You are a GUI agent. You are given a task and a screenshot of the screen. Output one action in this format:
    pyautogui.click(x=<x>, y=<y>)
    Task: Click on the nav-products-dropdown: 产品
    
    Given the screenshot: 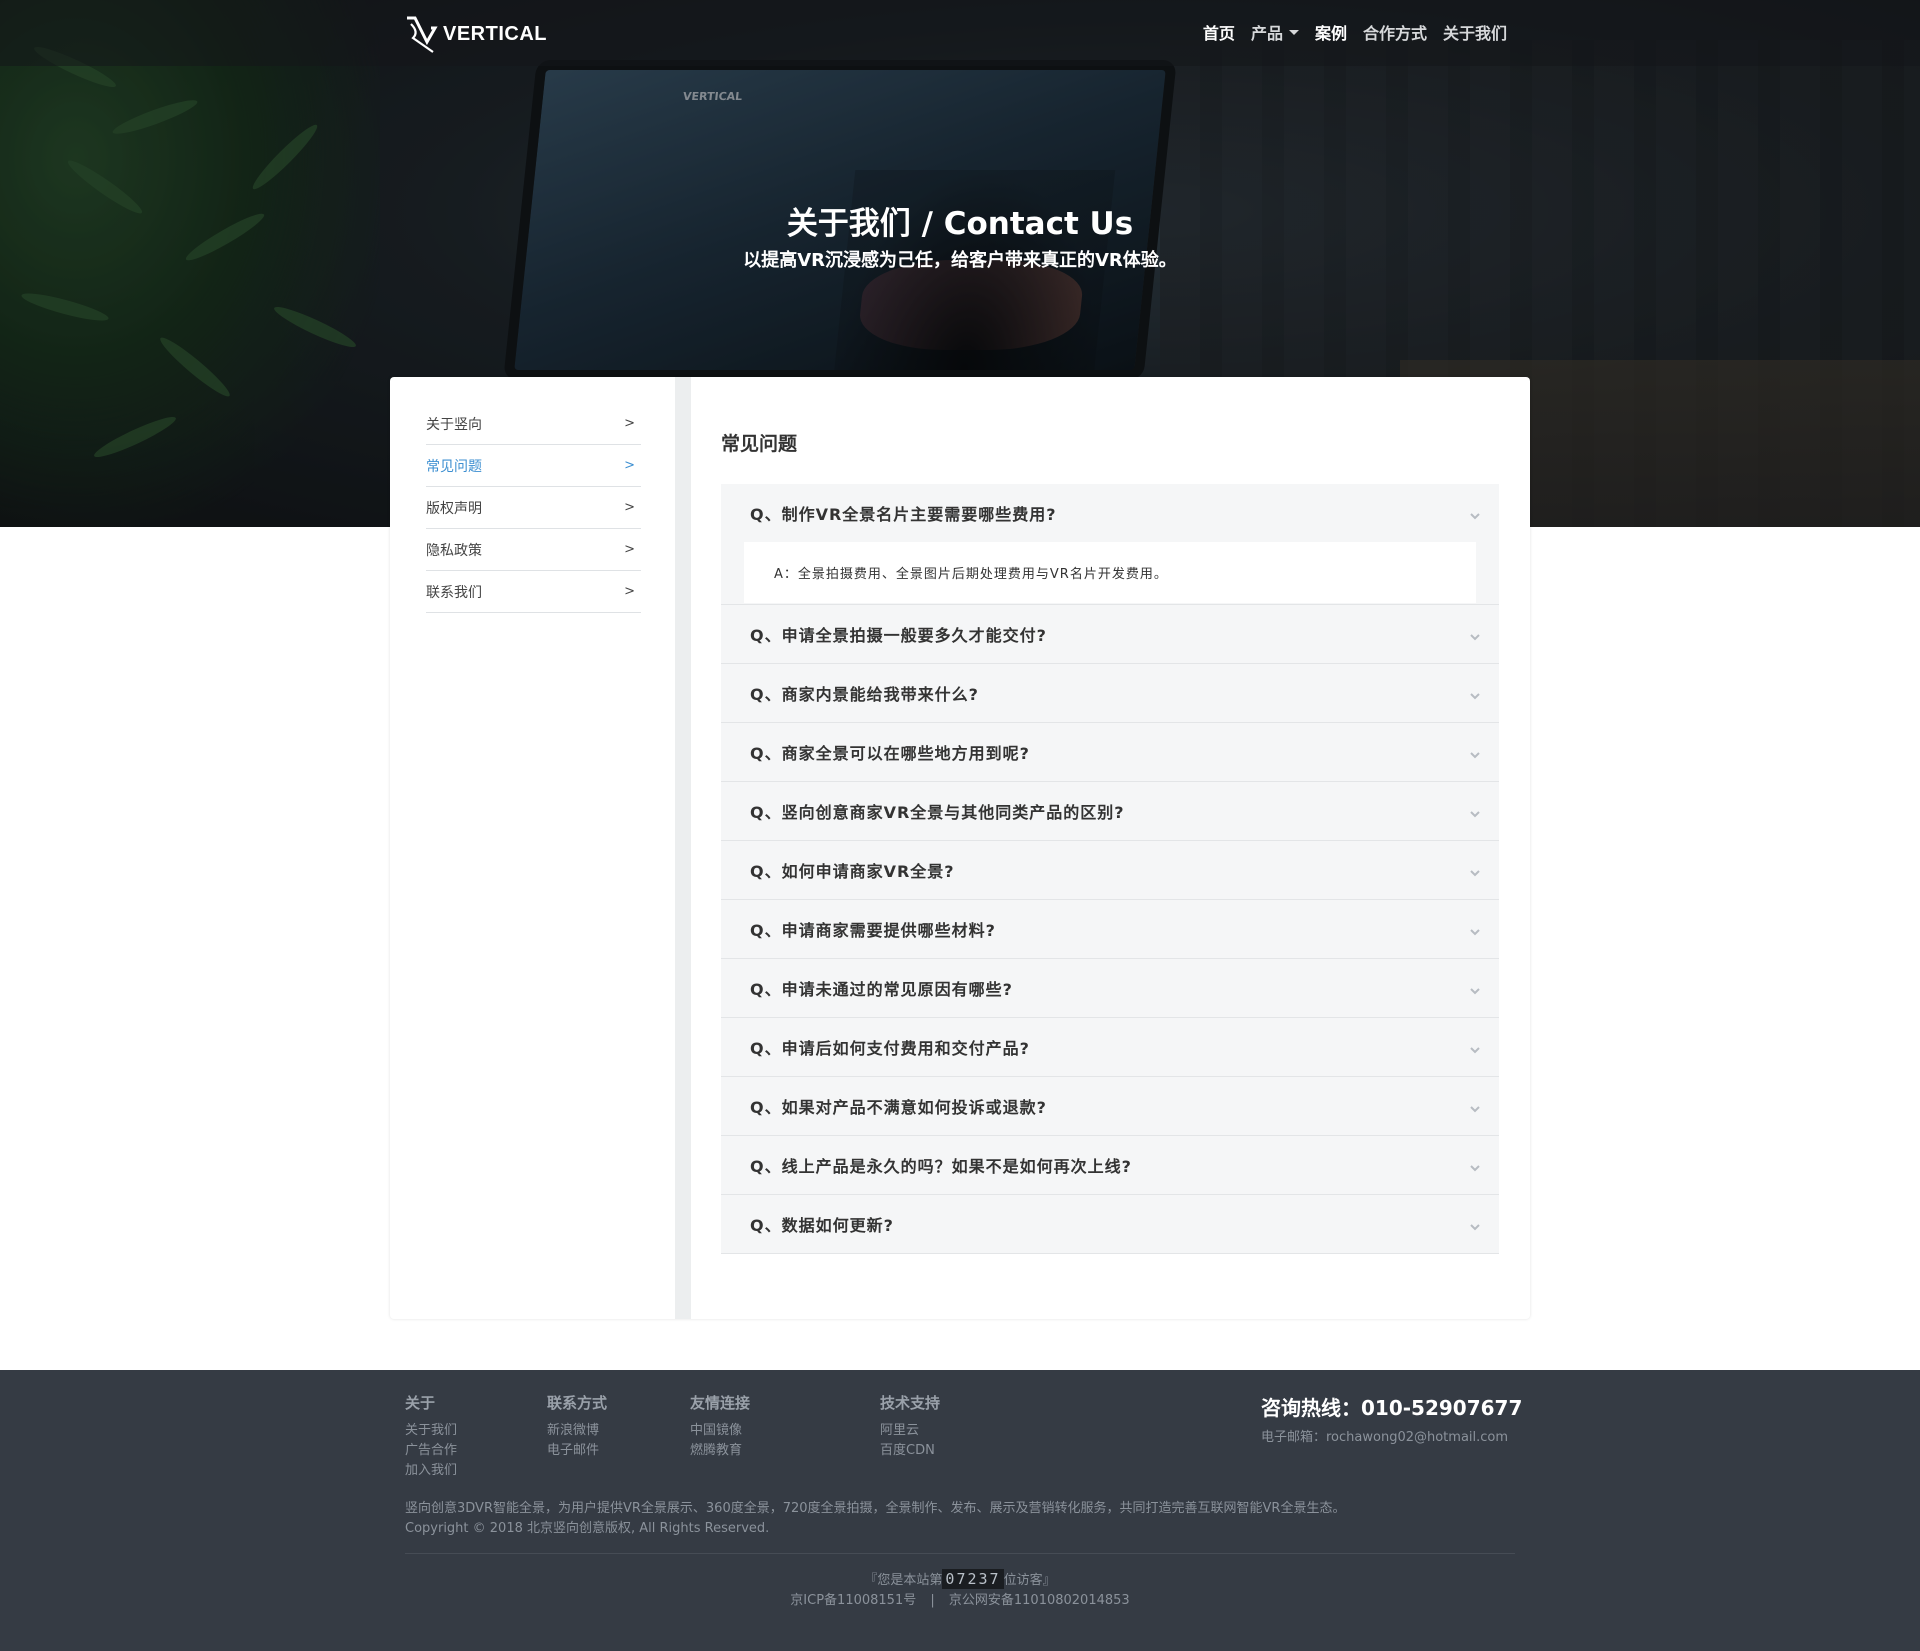 What is the action you would take?
    pyautogui.click(x=1275, y=32)
    